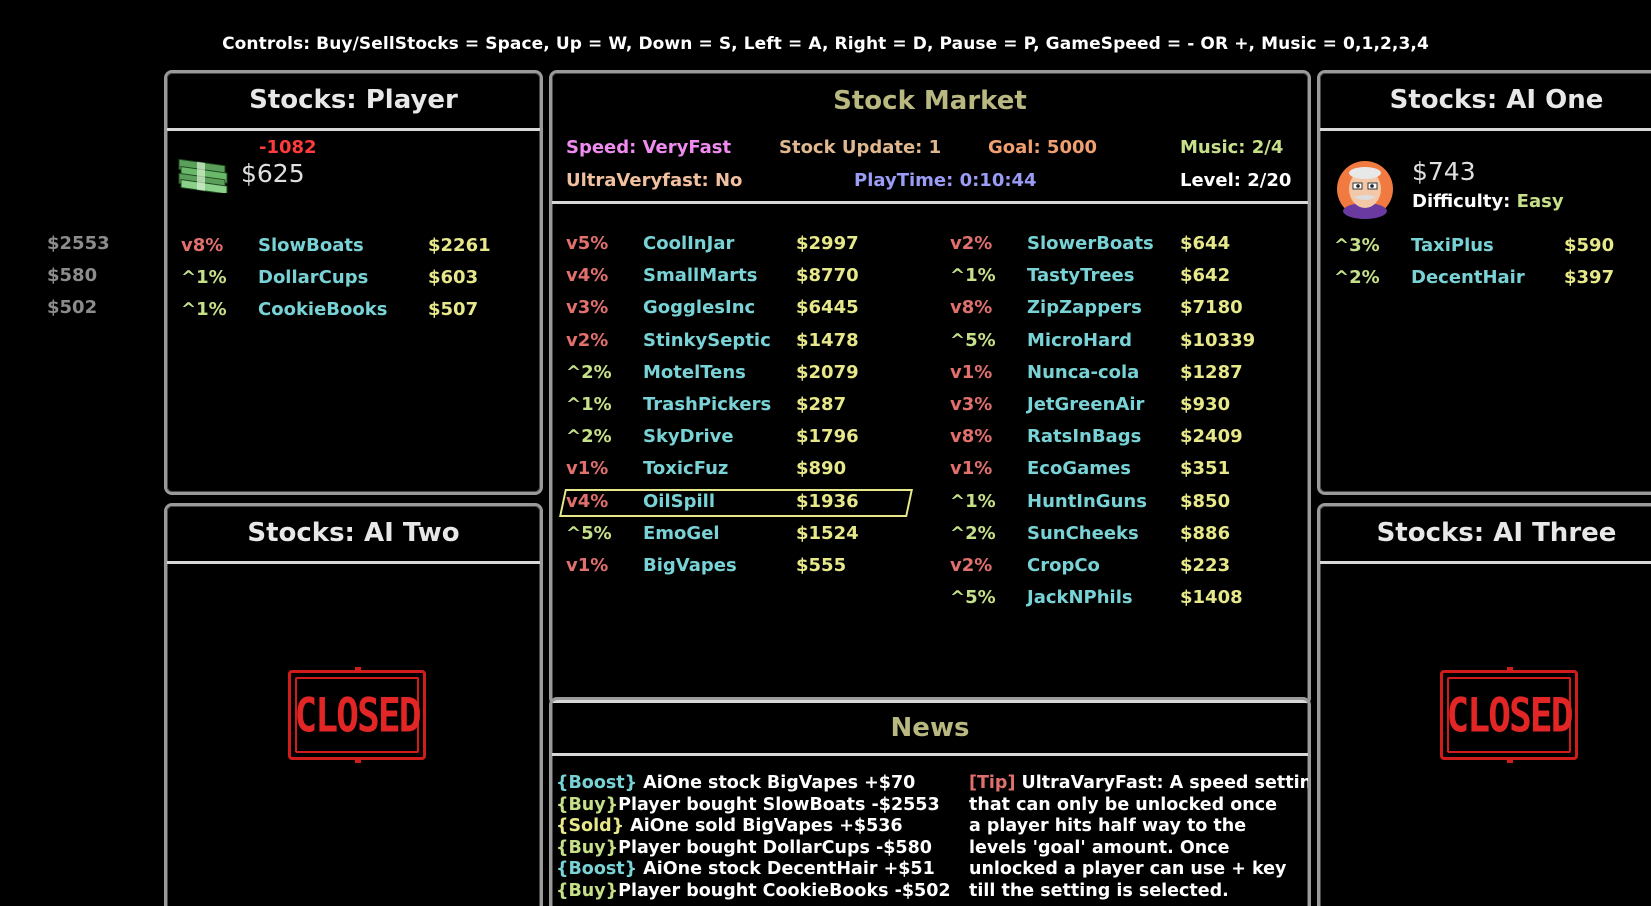 This screenshot has height=906, width=1651. Describe the element at coordinates (1452, 245) in the screenshot. I see `stock-name: TaxiPlus` at that location.